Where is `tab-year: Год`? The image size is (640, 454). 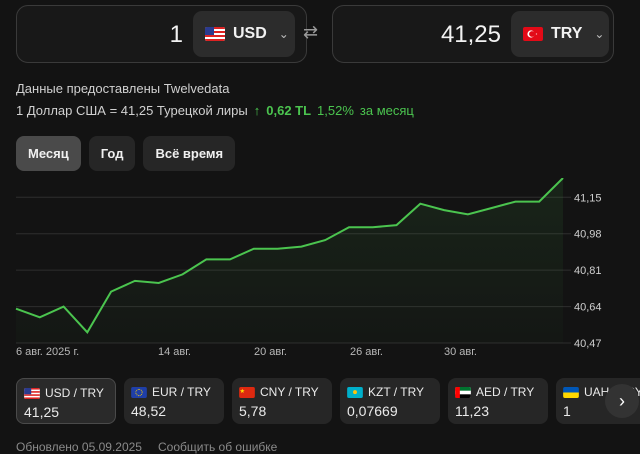 tab-year: Год is located at coordinates (112, 153).